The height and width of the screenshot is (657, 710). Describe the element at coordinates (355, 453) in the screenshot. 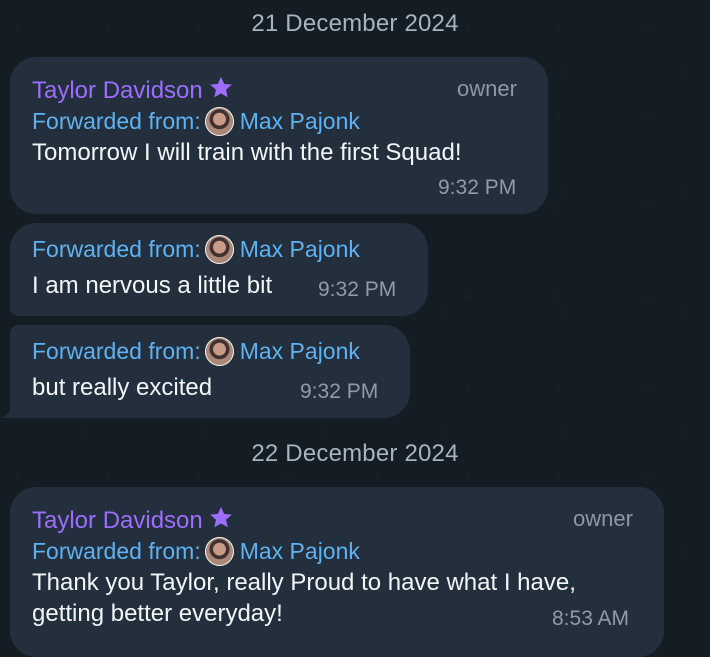

I see `date-separator: 22 December 2024` at that location.